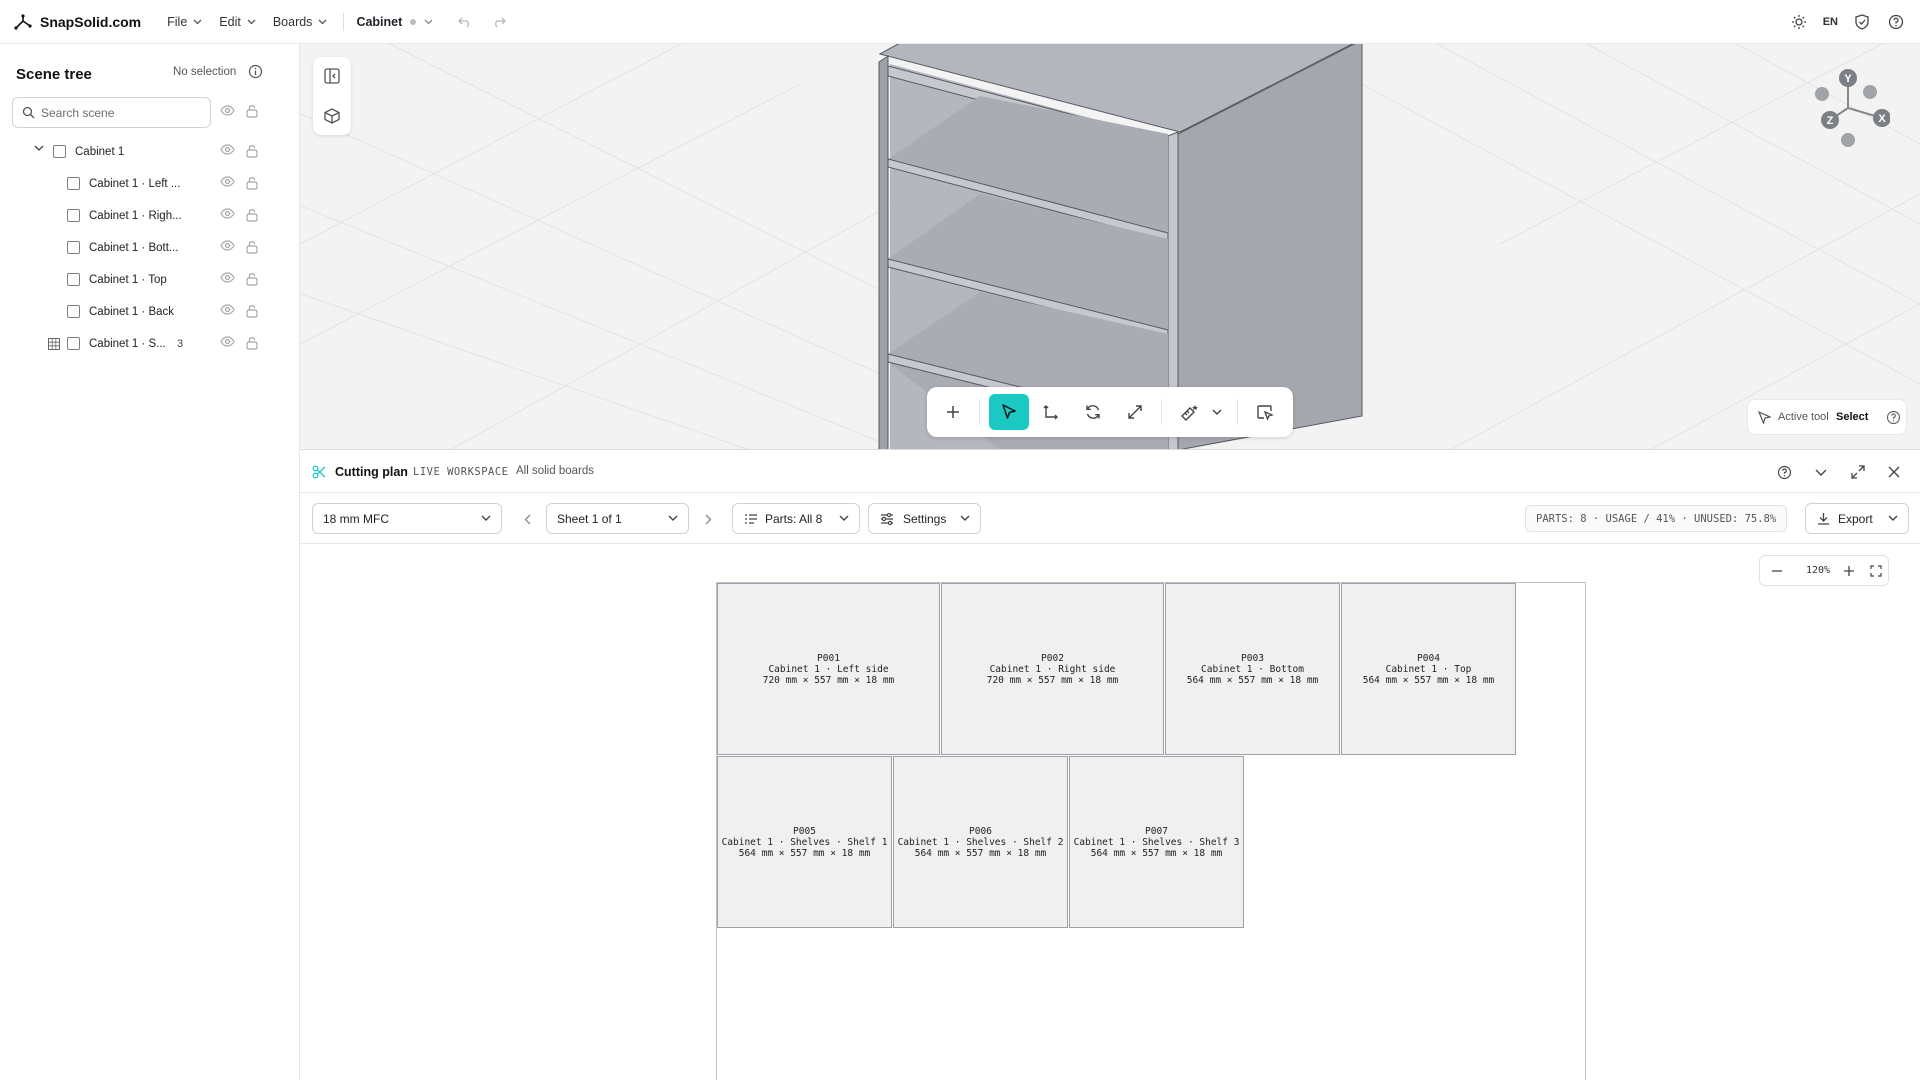 This screenshot has width=1920, height=1080. I want to click on part-dims: 564 mm × 557 mm × 18 mm, so click(980, 853).